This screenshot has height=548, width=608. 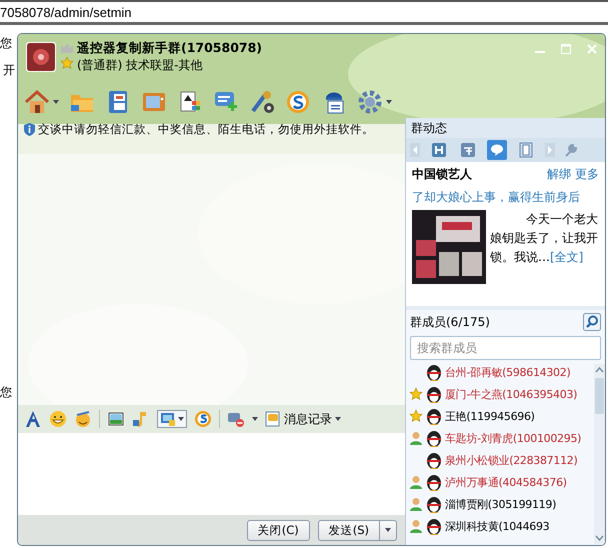 I want to click on member-name: 车匙坊-刘青虎(100100295), so click(x=513, y=438).